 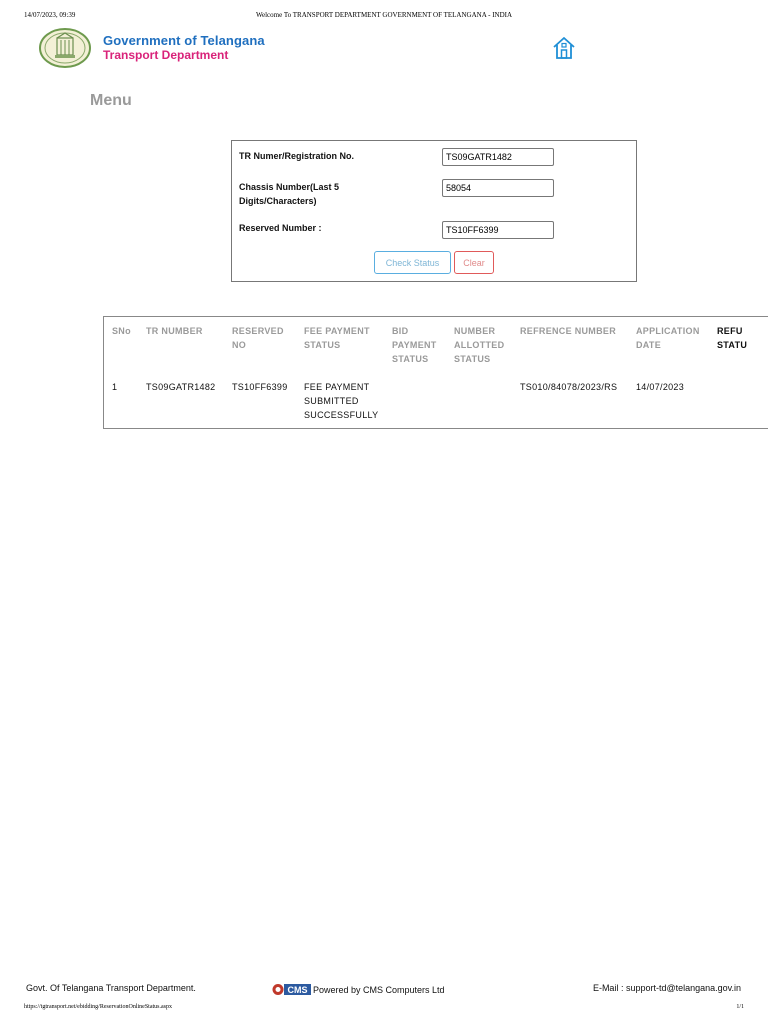 I want to click on brand-government-text: Government of Telangana, so click(x=184, y=40).